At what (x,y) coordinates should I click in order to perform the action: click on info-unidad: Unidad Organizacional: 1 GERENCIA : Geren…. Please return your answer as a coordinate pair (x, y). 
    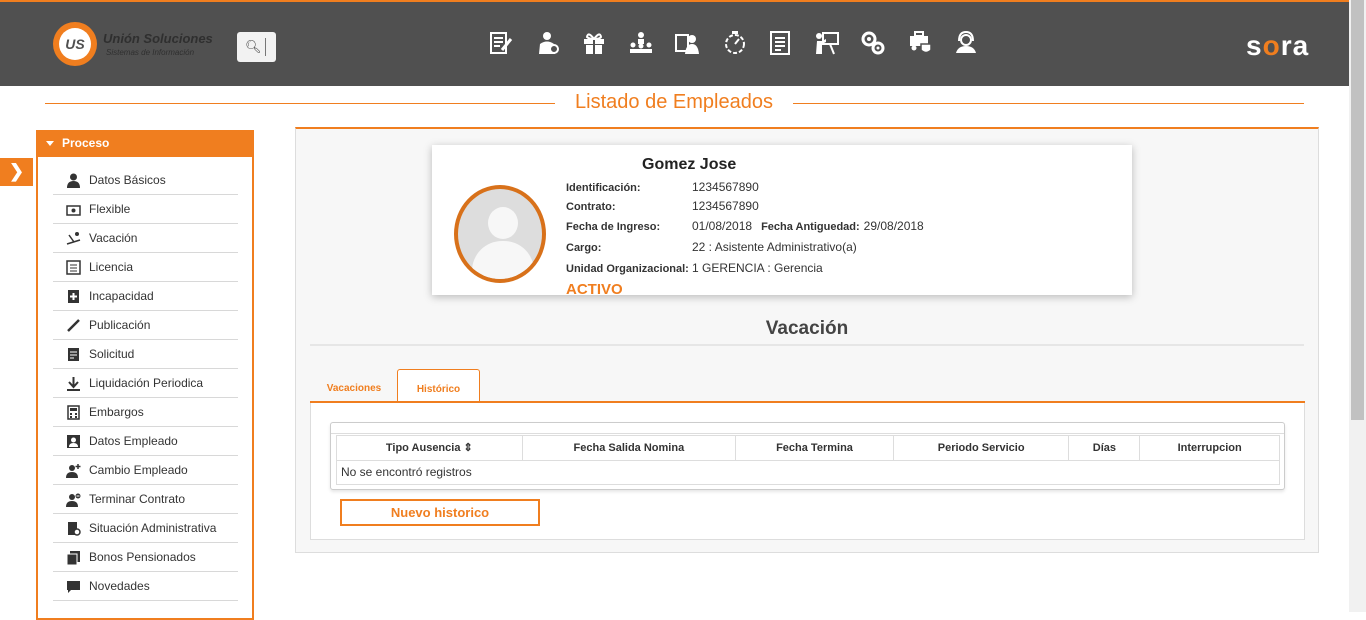
    Looking at the image, I should click on (694, 268).